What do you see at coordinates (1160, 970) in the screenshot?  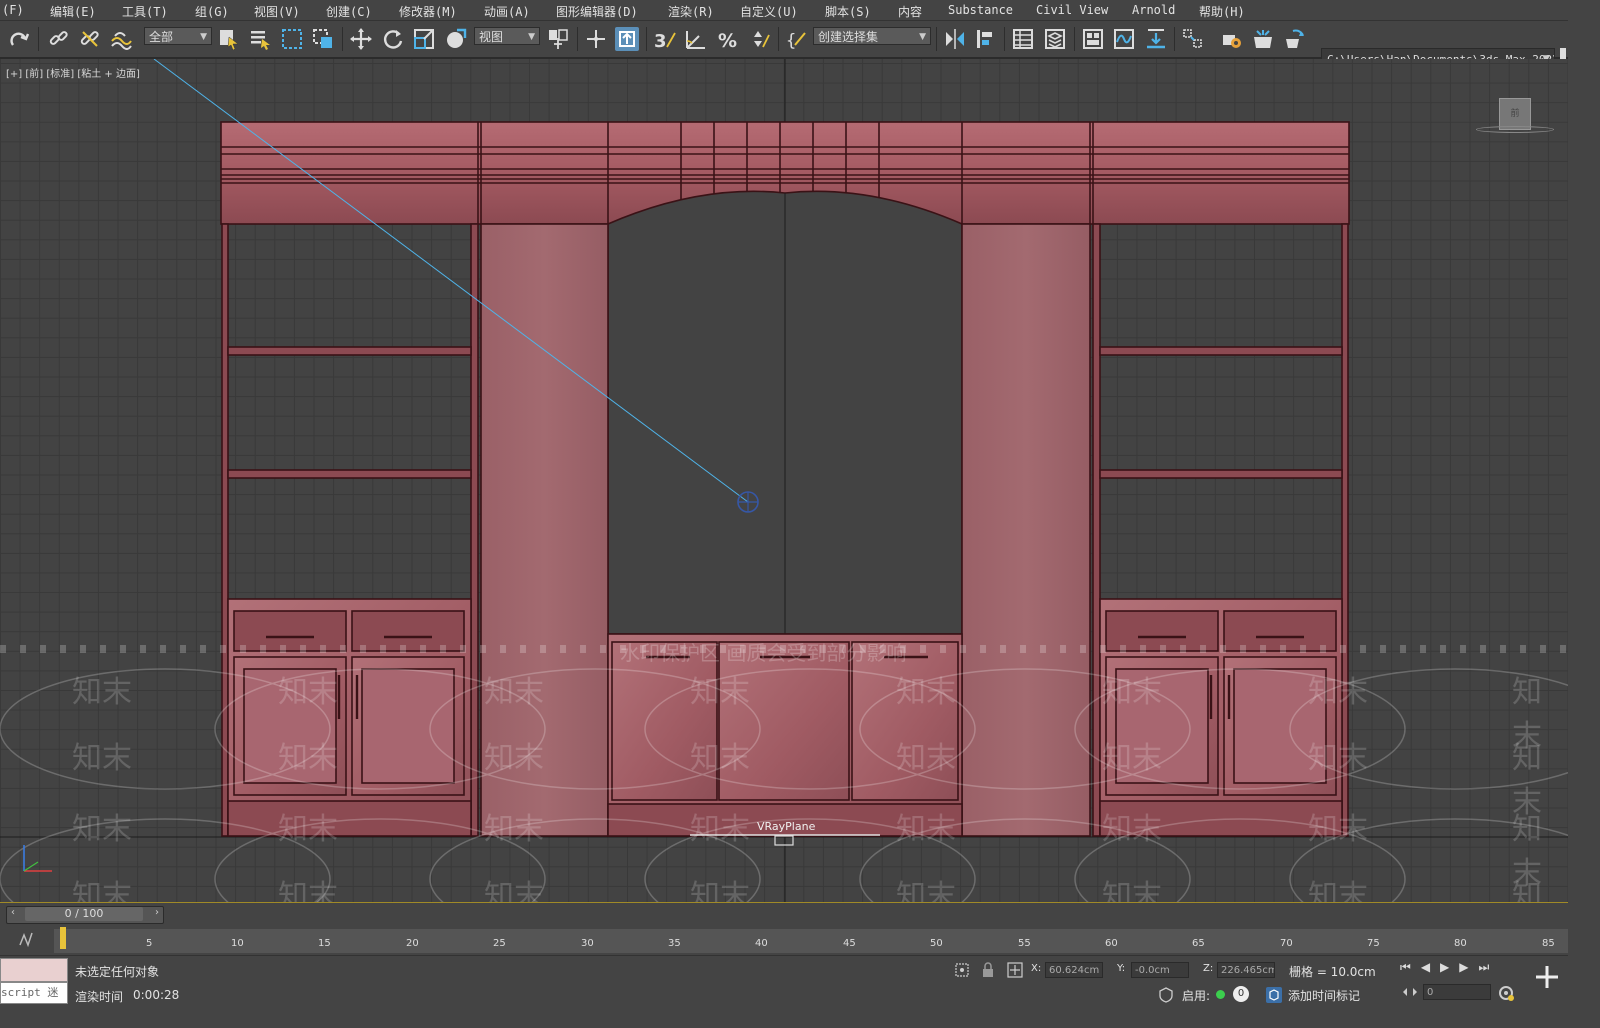 I see `y-coordinate-field: -0.0cm` at bounding box center [1160, 970].